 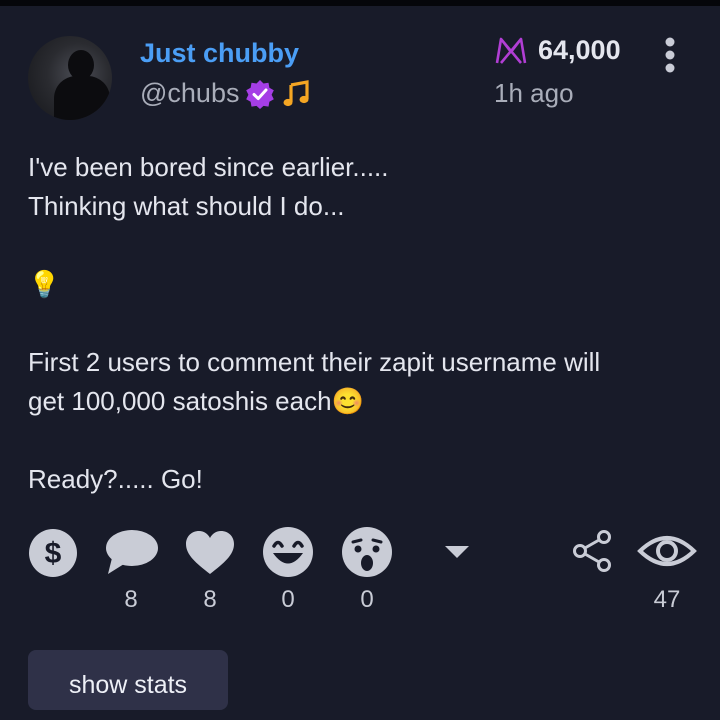 What do you see at coordinates (367, 552) in the screenshot?
I see `wow-icon` at bounding box center [367, 552].